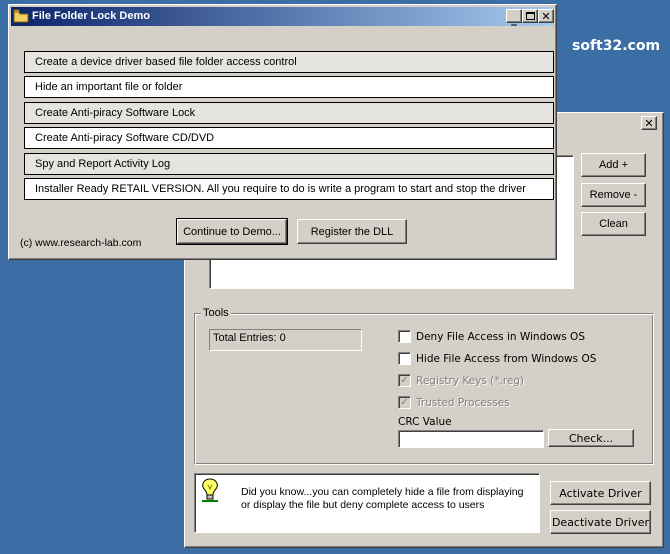 The width and height of the screenshot is (670, 554). I want to click on lightbulb-icon, so click(210, 490).